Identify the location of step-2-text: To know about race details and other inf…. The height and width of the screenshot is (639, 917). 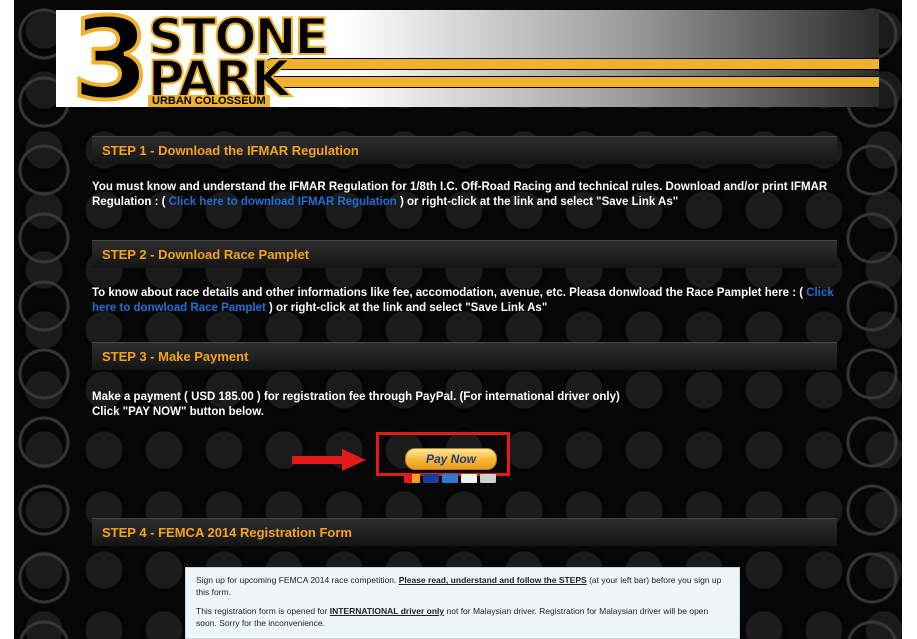
(464, 301).